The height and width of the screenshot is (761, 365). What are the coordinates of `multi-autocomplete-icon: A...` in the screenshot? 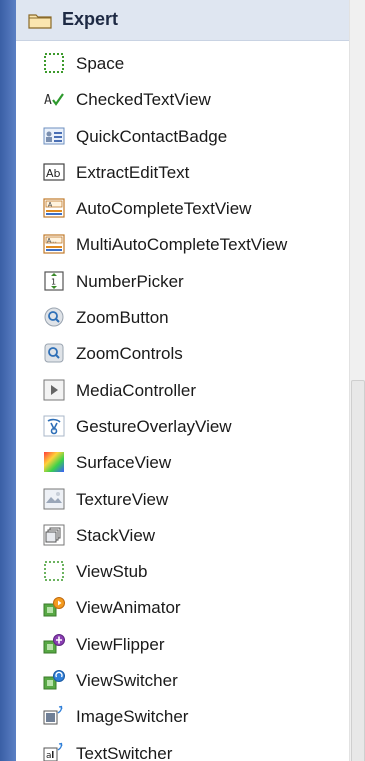 It's located at (54, 244).